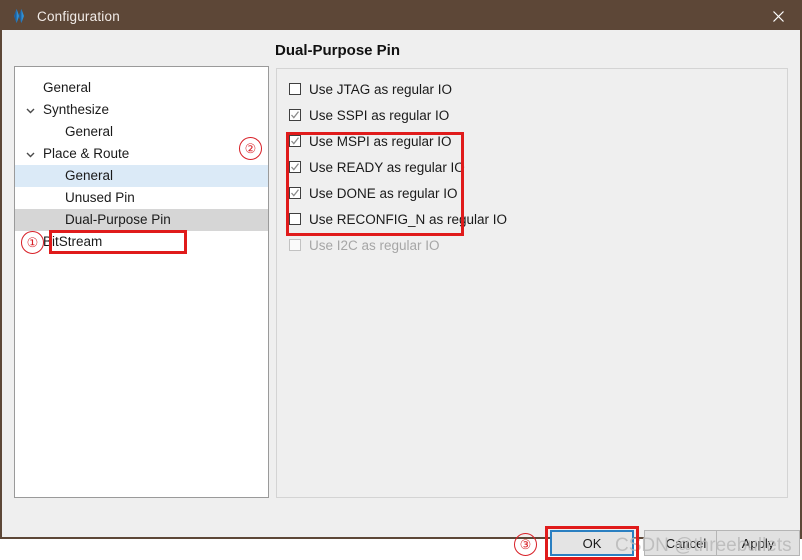 This screenshot has width=802, height=560. I want to click on checkbox-row-use-jtag-as-regular-io: Use JTAG as regular IO, so click(370, 89).